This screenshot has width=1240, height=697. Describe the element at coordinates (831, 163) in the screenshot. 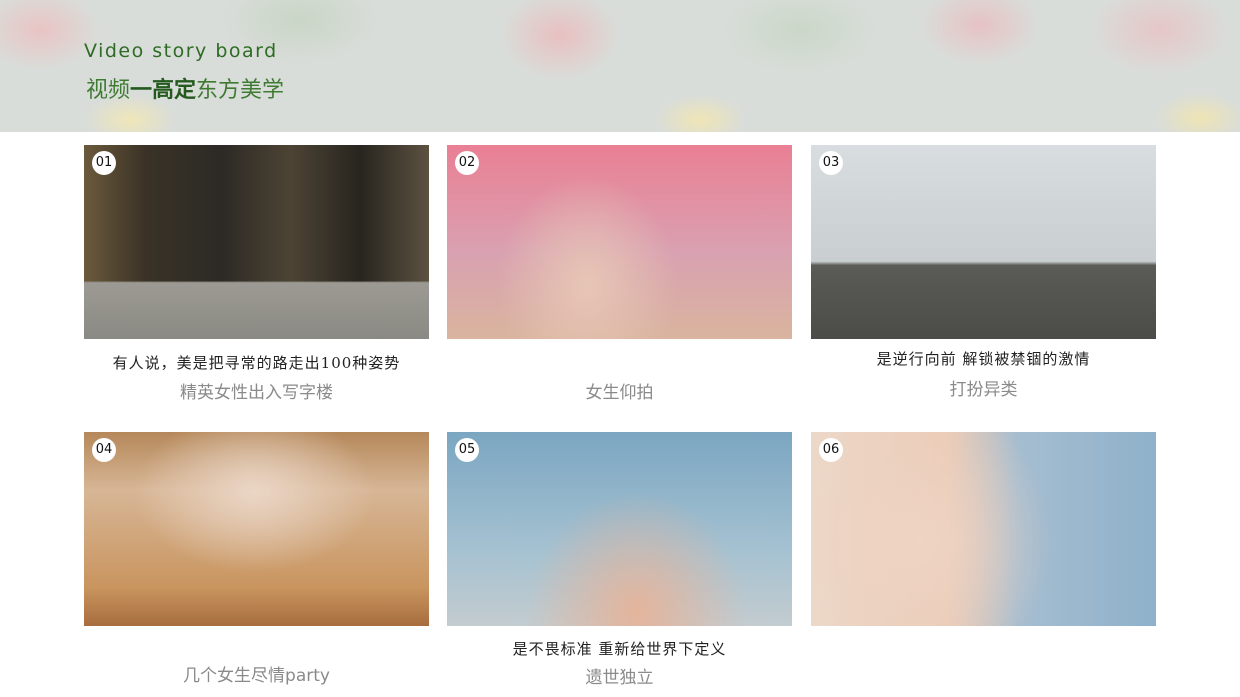

I see `frame-number-badge: 03` at that location.